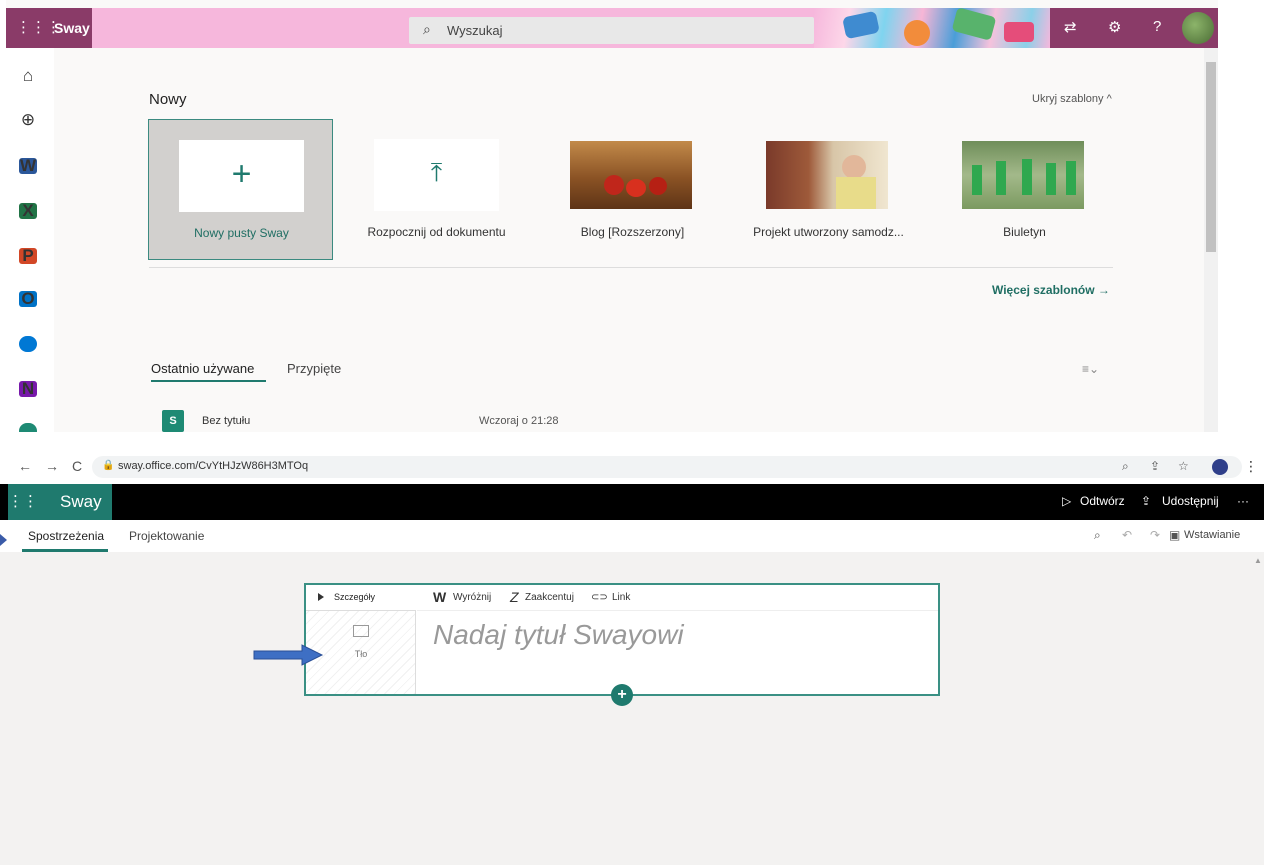  I want to click on feedback-icon: ⇄, so click(1070, 27).